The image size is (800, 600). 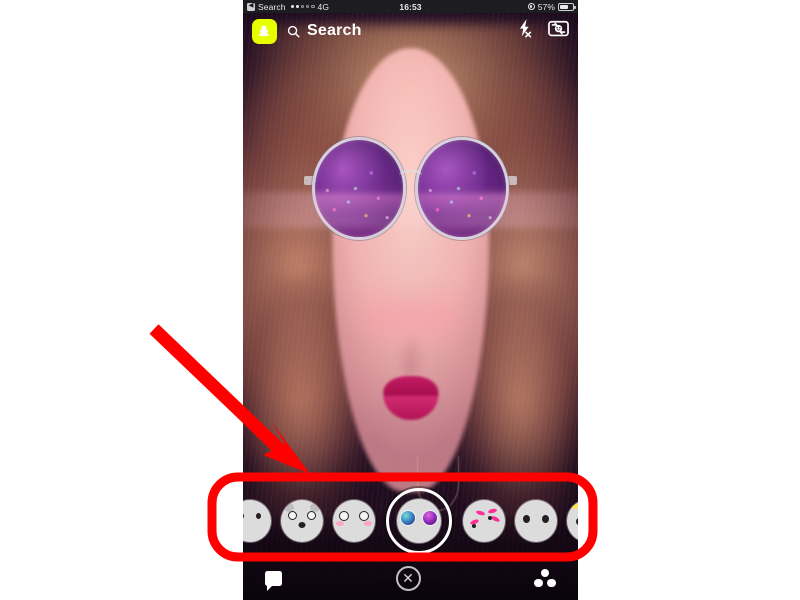 I want to click on snapchat-ghost-icon, so click(x=264, y=31).